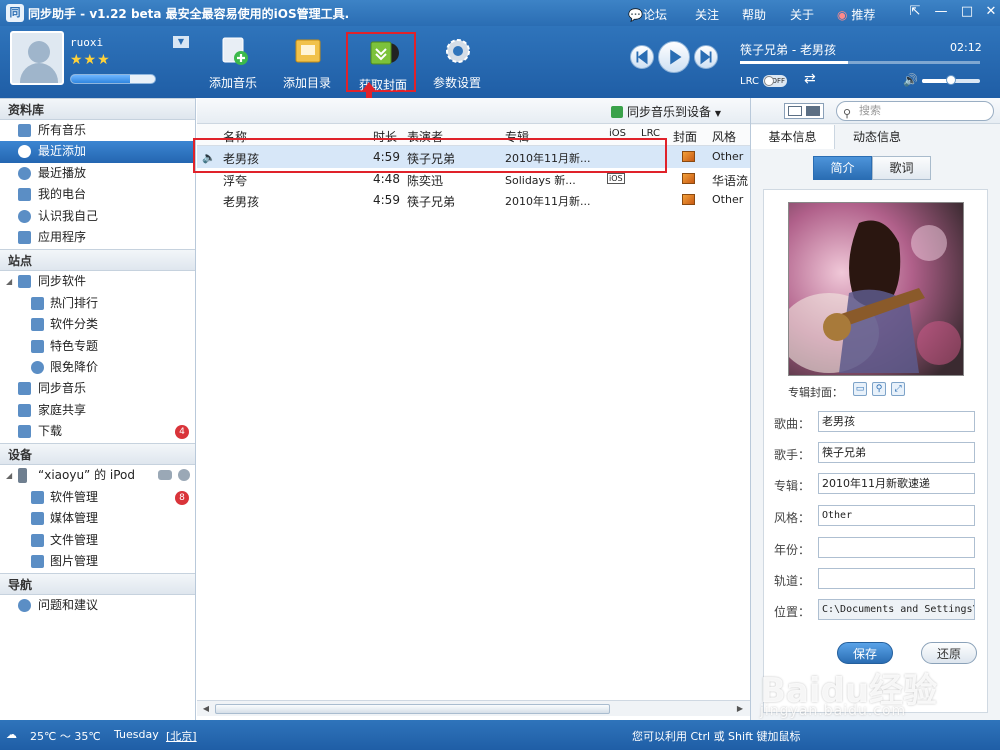  Describe the element at coordinates (235, 136) in the screenshot. I see `col-name: 名称` at that location.